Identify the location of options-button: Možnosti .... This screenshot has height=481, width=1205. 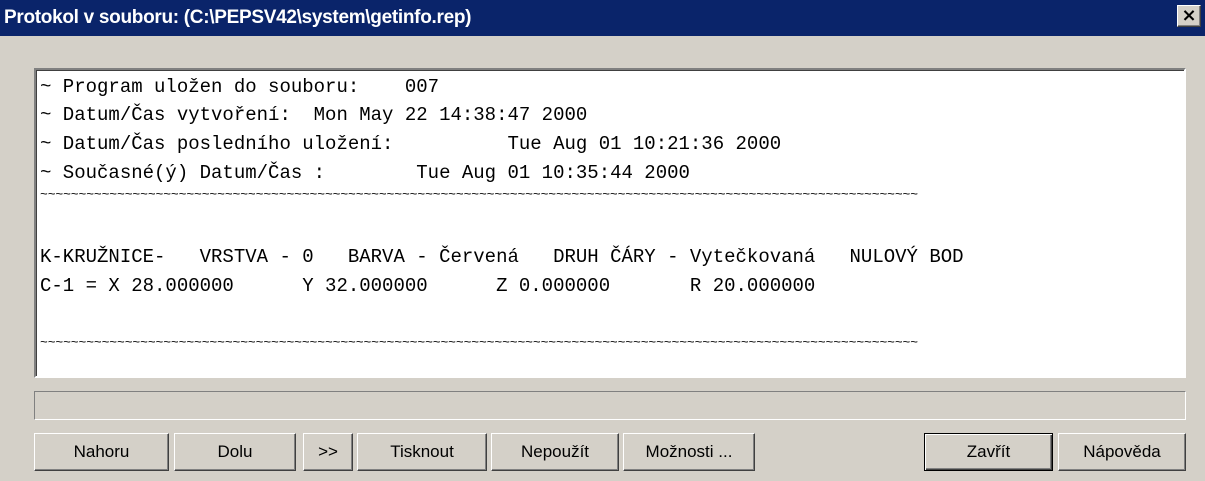
(689, 452).